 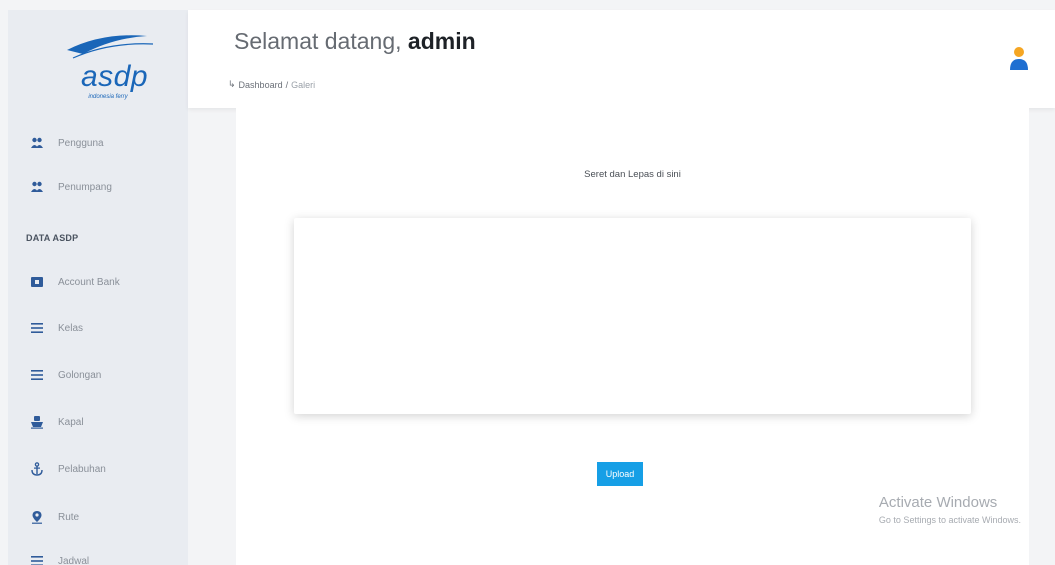 I want to click on breadcrumb: ↳ Dashboard / Galeri, so click(x=271, y=84).